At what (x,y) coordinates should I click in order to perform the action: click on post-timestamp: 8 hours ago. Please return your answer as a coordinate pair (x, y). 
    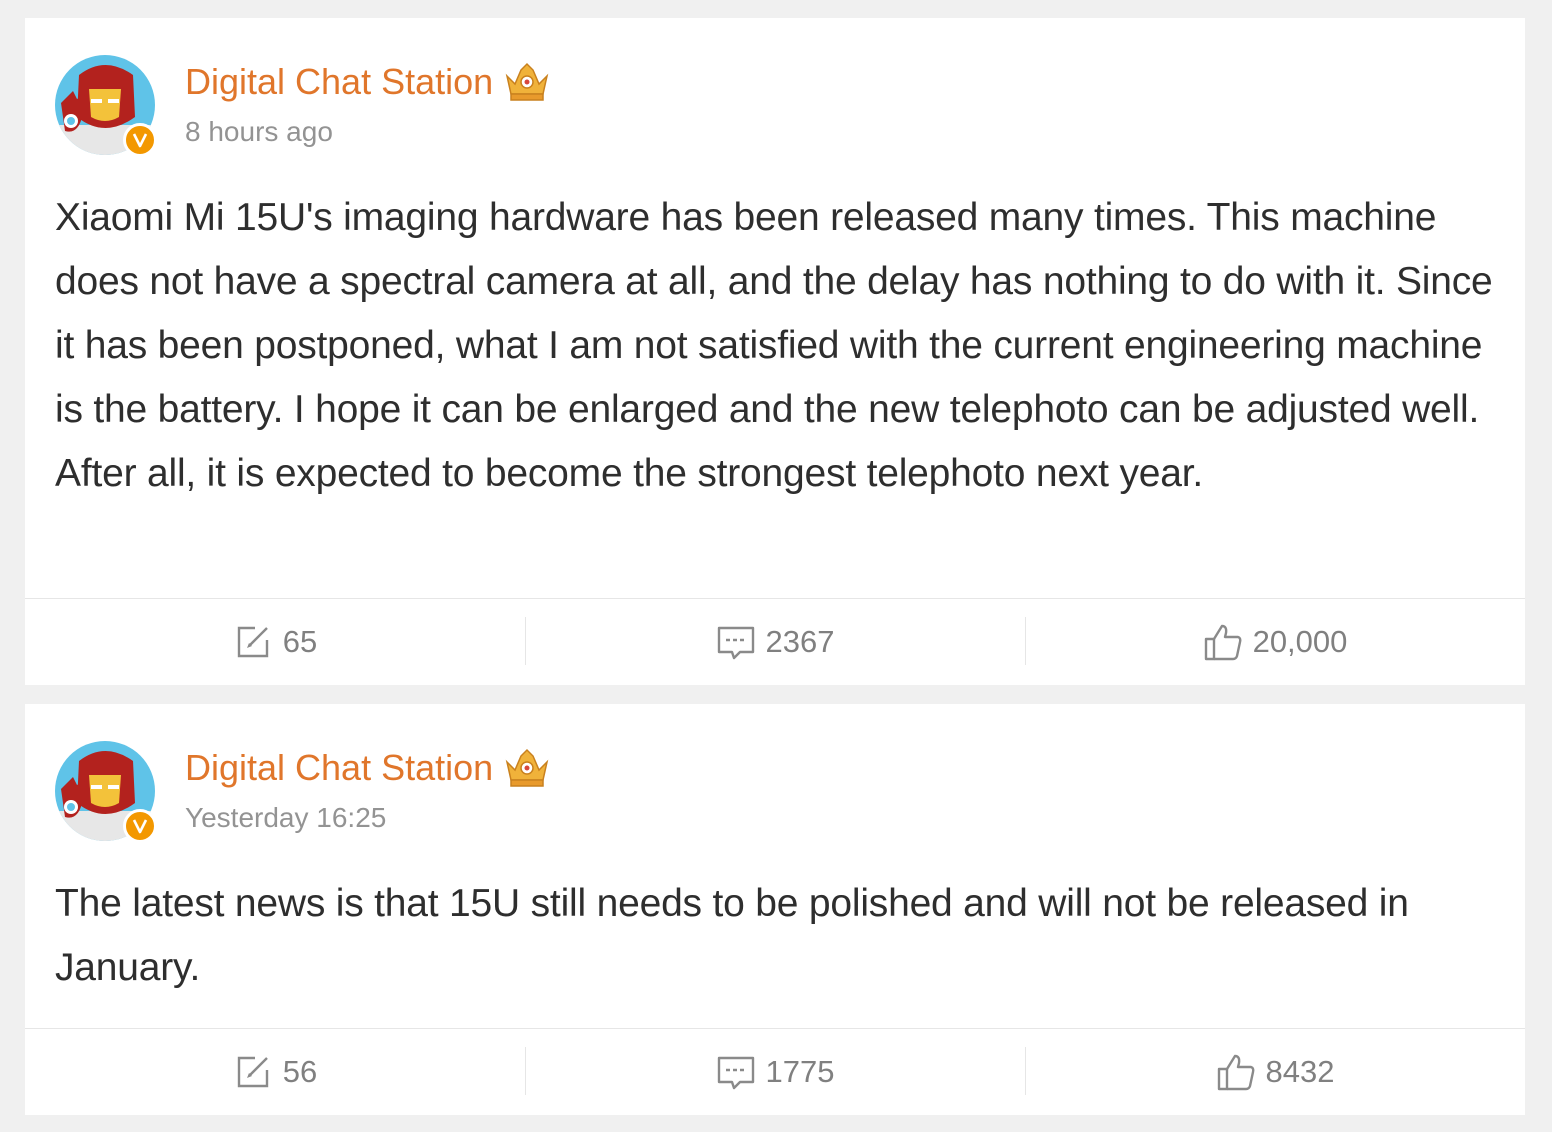
    Looking at the image, I should click on (259, 132).